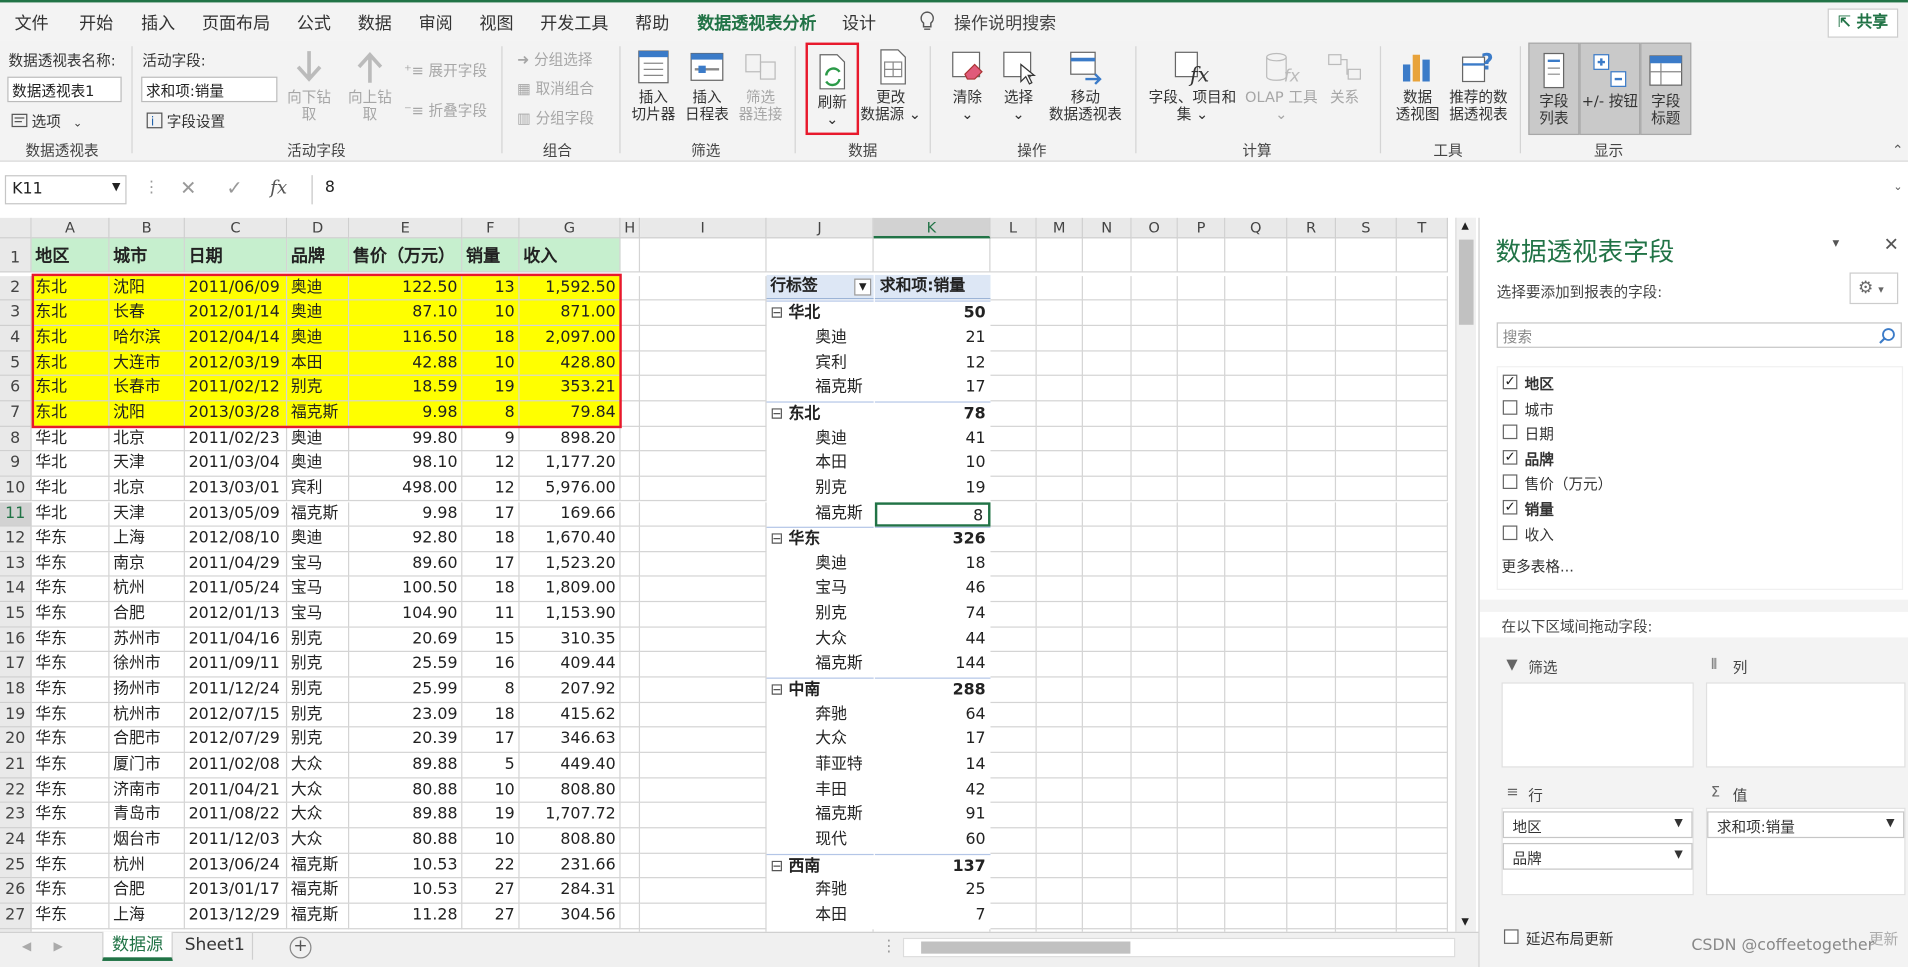  Describe the element at coordinates (16, 740) in the screenshot. I see `row-header: 20` at that location.